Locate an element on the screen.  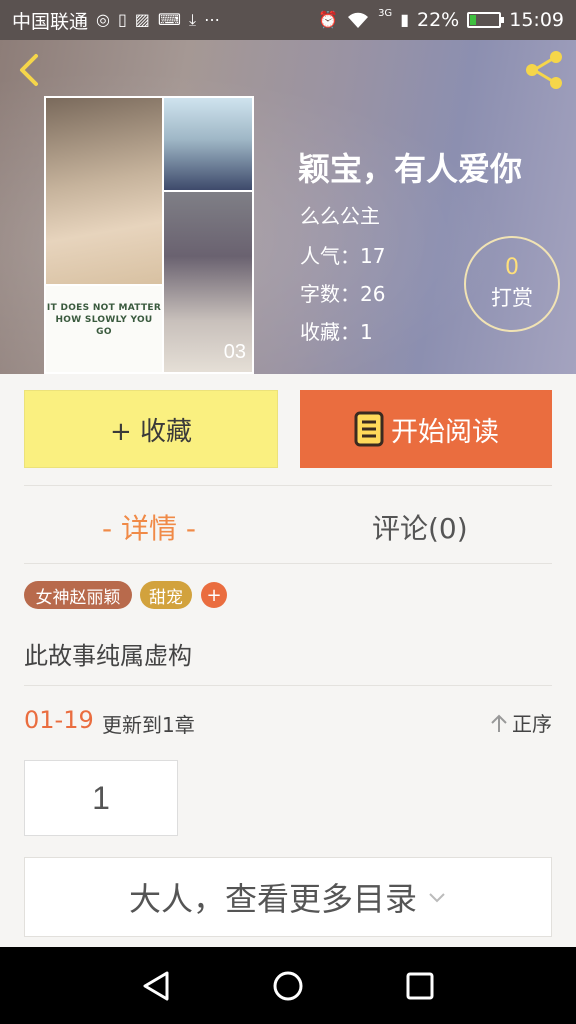
share-button is located at coordinates (544, 70).